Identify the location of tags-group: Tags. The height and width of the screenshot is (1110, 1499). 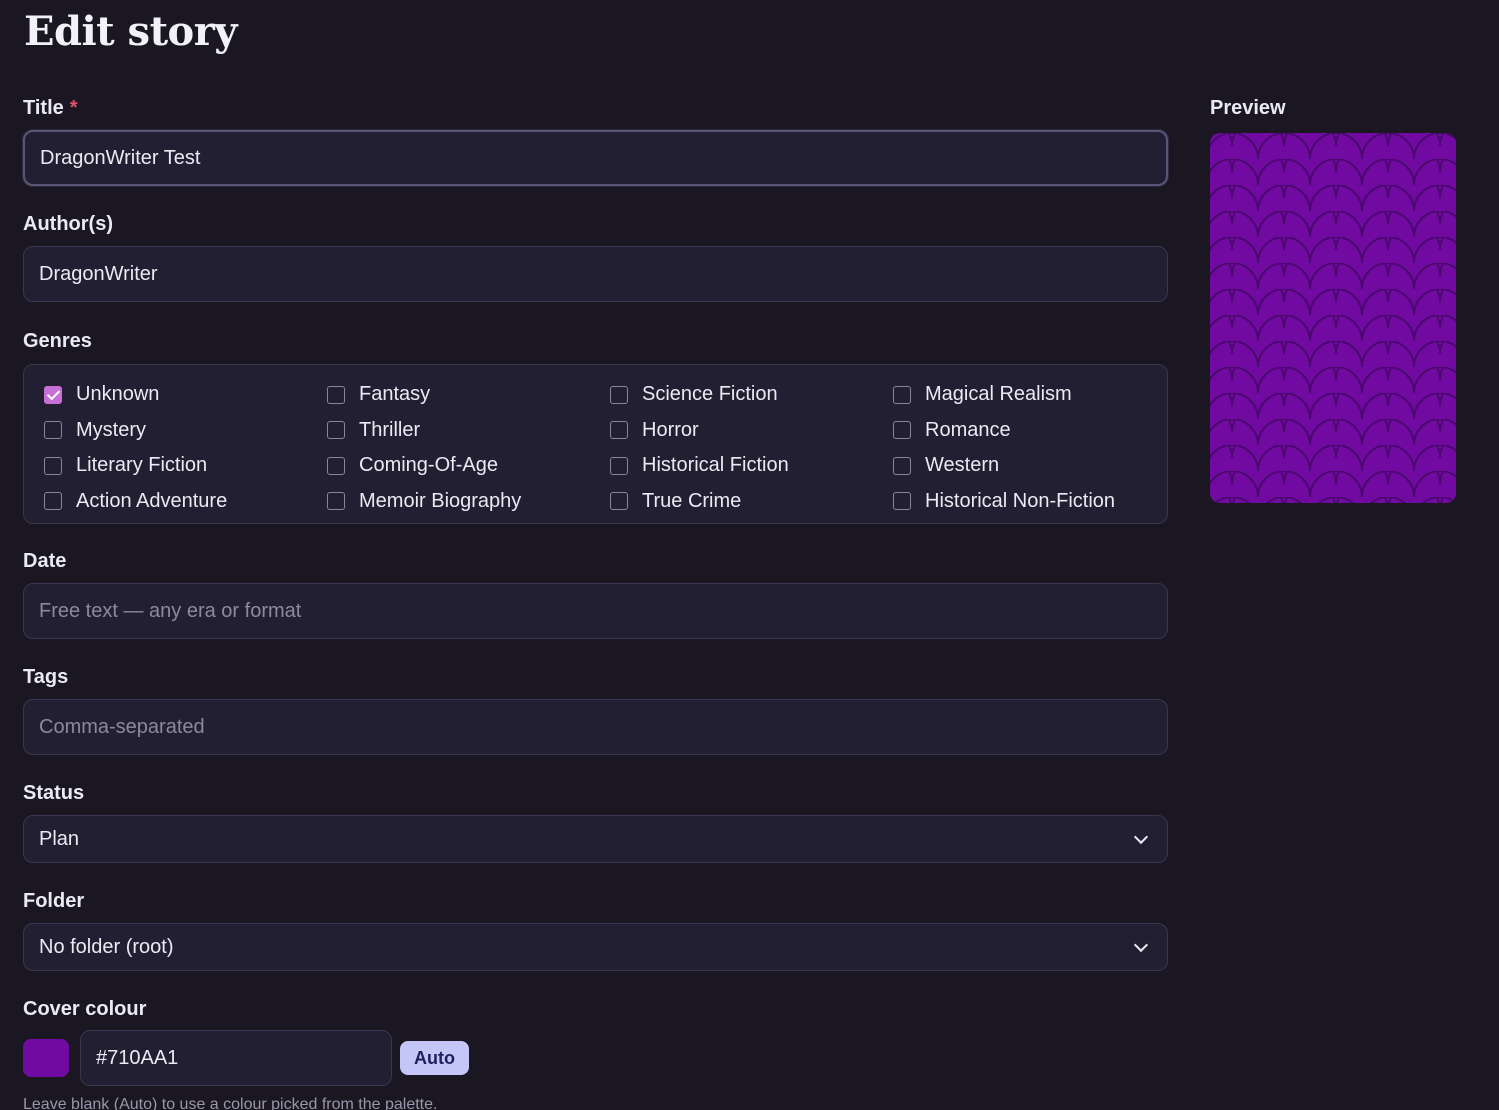
(595, 723).